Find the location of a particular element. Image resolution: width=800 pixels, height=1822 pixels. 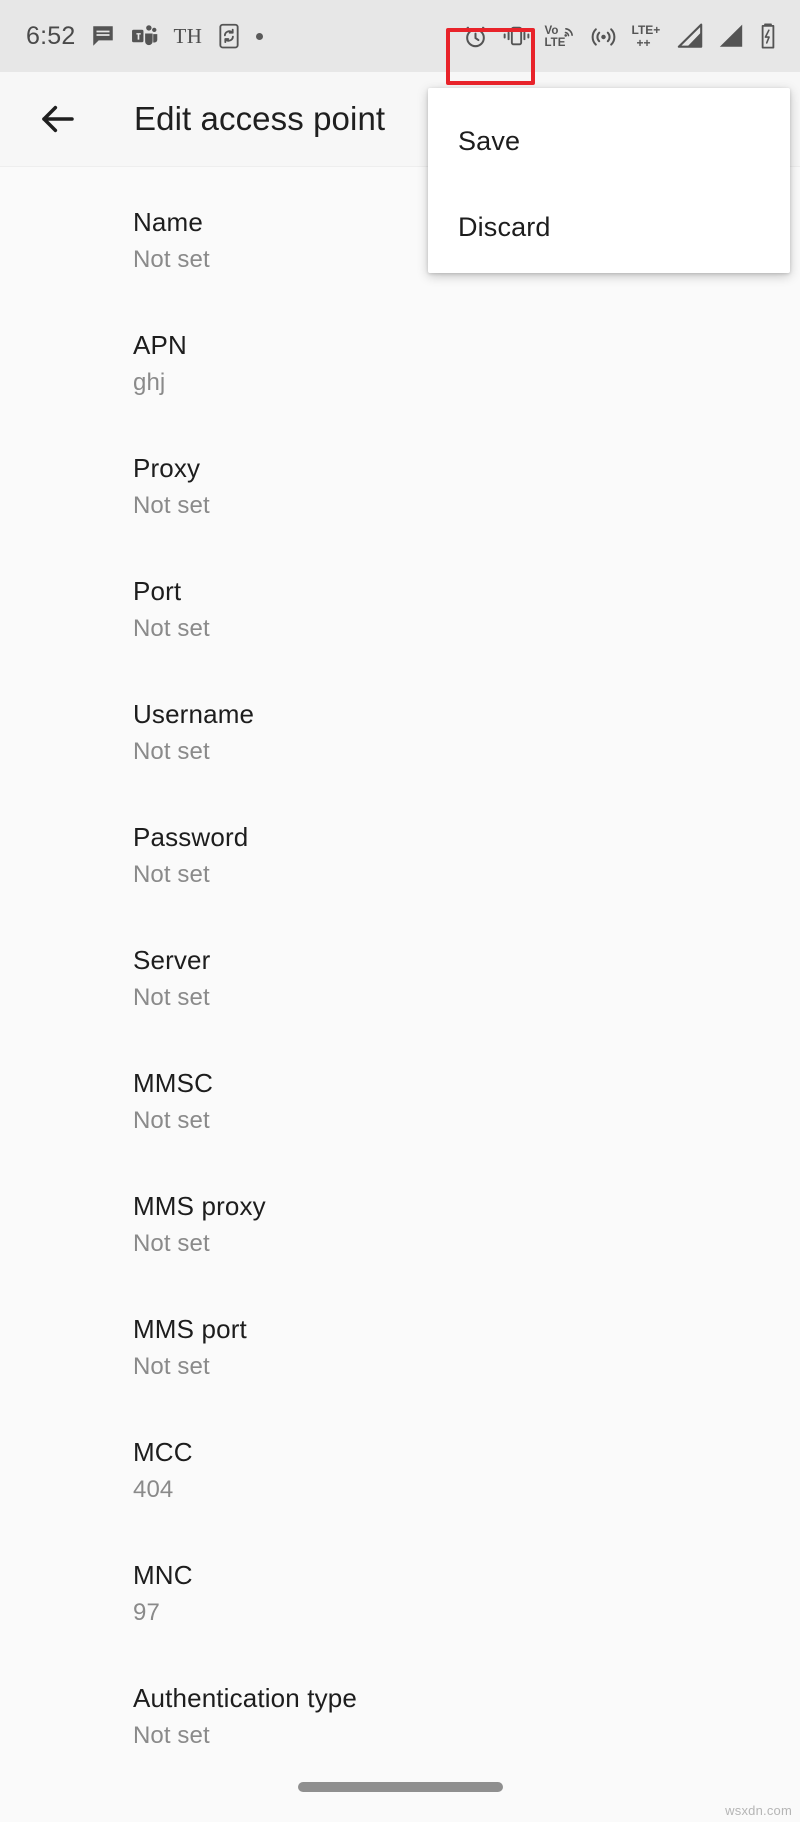

status-bar-left: 6:52 TH is located at coordinates (145, 36).